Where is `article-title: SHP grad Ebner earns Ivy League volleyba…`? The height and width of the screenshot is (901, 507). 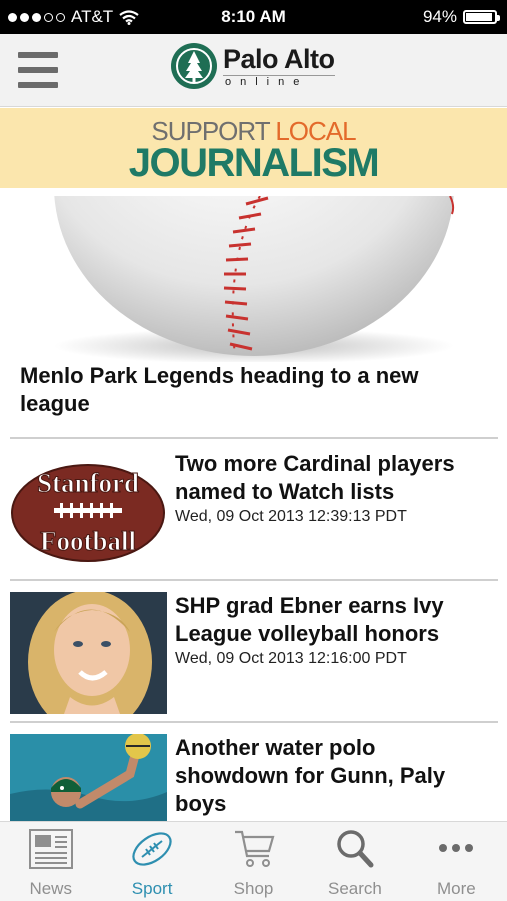 article-title: SHP grad Ebner earns Ivy League volleyba… is located at coordinates (309, 619).